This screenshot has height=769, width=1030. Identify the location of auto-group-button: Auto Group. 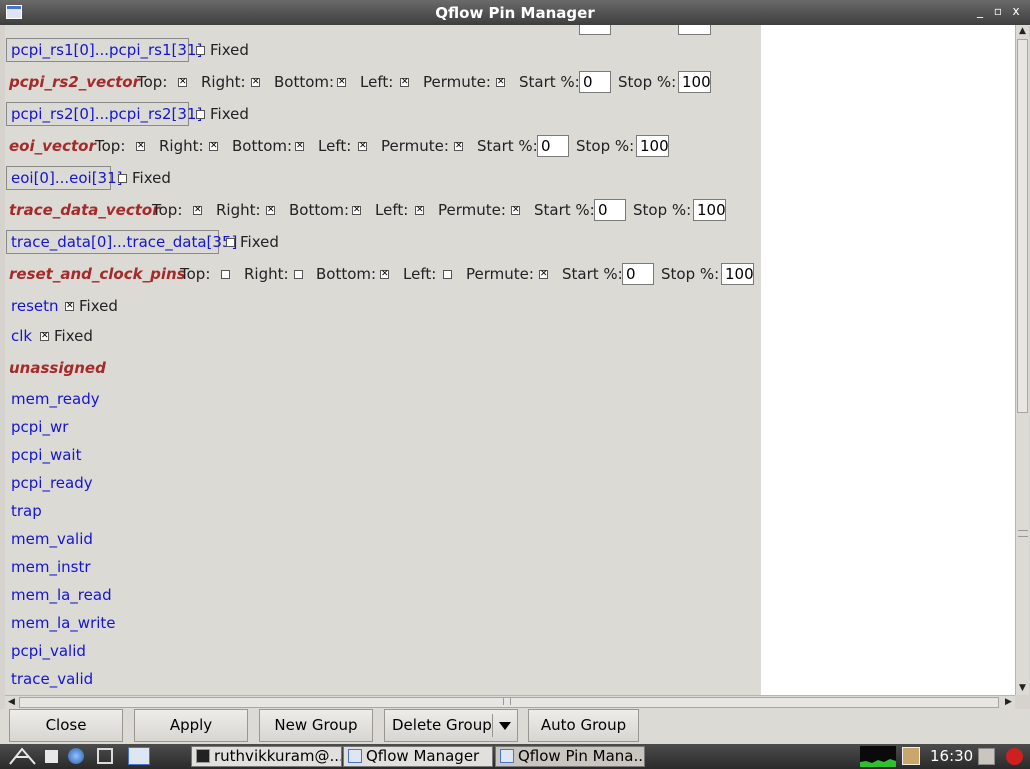
(583, 725).